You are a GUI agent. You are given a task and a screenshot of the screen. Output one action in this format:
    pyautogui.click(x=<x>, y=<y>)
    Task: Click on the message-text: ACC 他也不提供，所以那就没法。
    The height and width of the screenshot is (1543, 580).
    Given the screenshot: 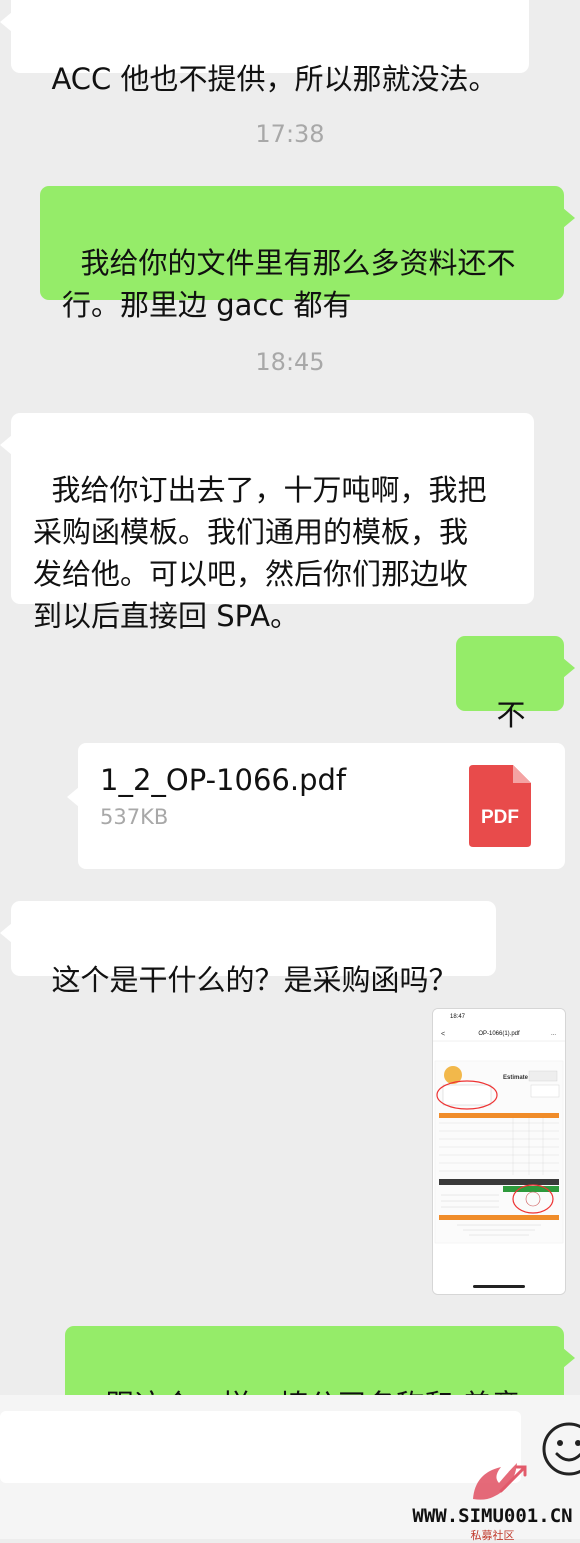 What is the action you would take?
    pyautogui.click(x=274, y=79)
    